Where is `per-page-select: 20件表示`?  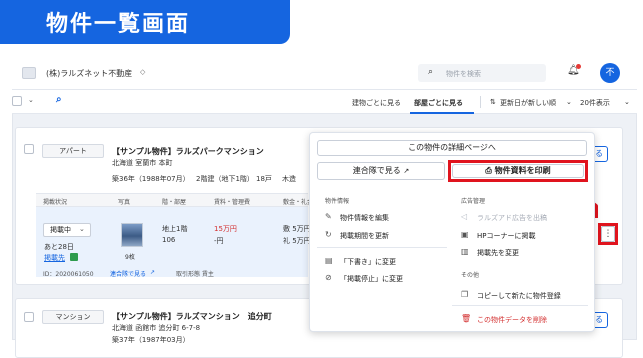 per-page-select: 20件表示 is located at coordinates (595, 103).